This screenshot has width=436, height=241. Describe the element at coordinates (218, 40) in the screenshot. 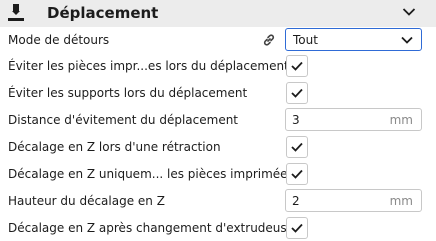

I see `setting-combing-mode: Mode de détours Tout` at that location.